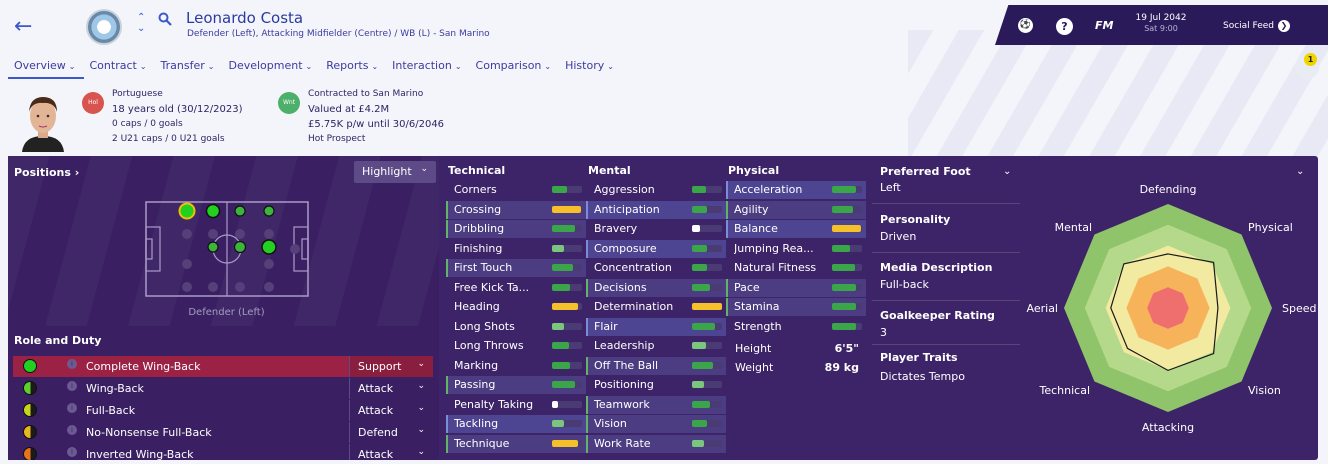  Describe the element at coordinates (104, 27) in the screenshot. I see `club-crest-icon` at that location.